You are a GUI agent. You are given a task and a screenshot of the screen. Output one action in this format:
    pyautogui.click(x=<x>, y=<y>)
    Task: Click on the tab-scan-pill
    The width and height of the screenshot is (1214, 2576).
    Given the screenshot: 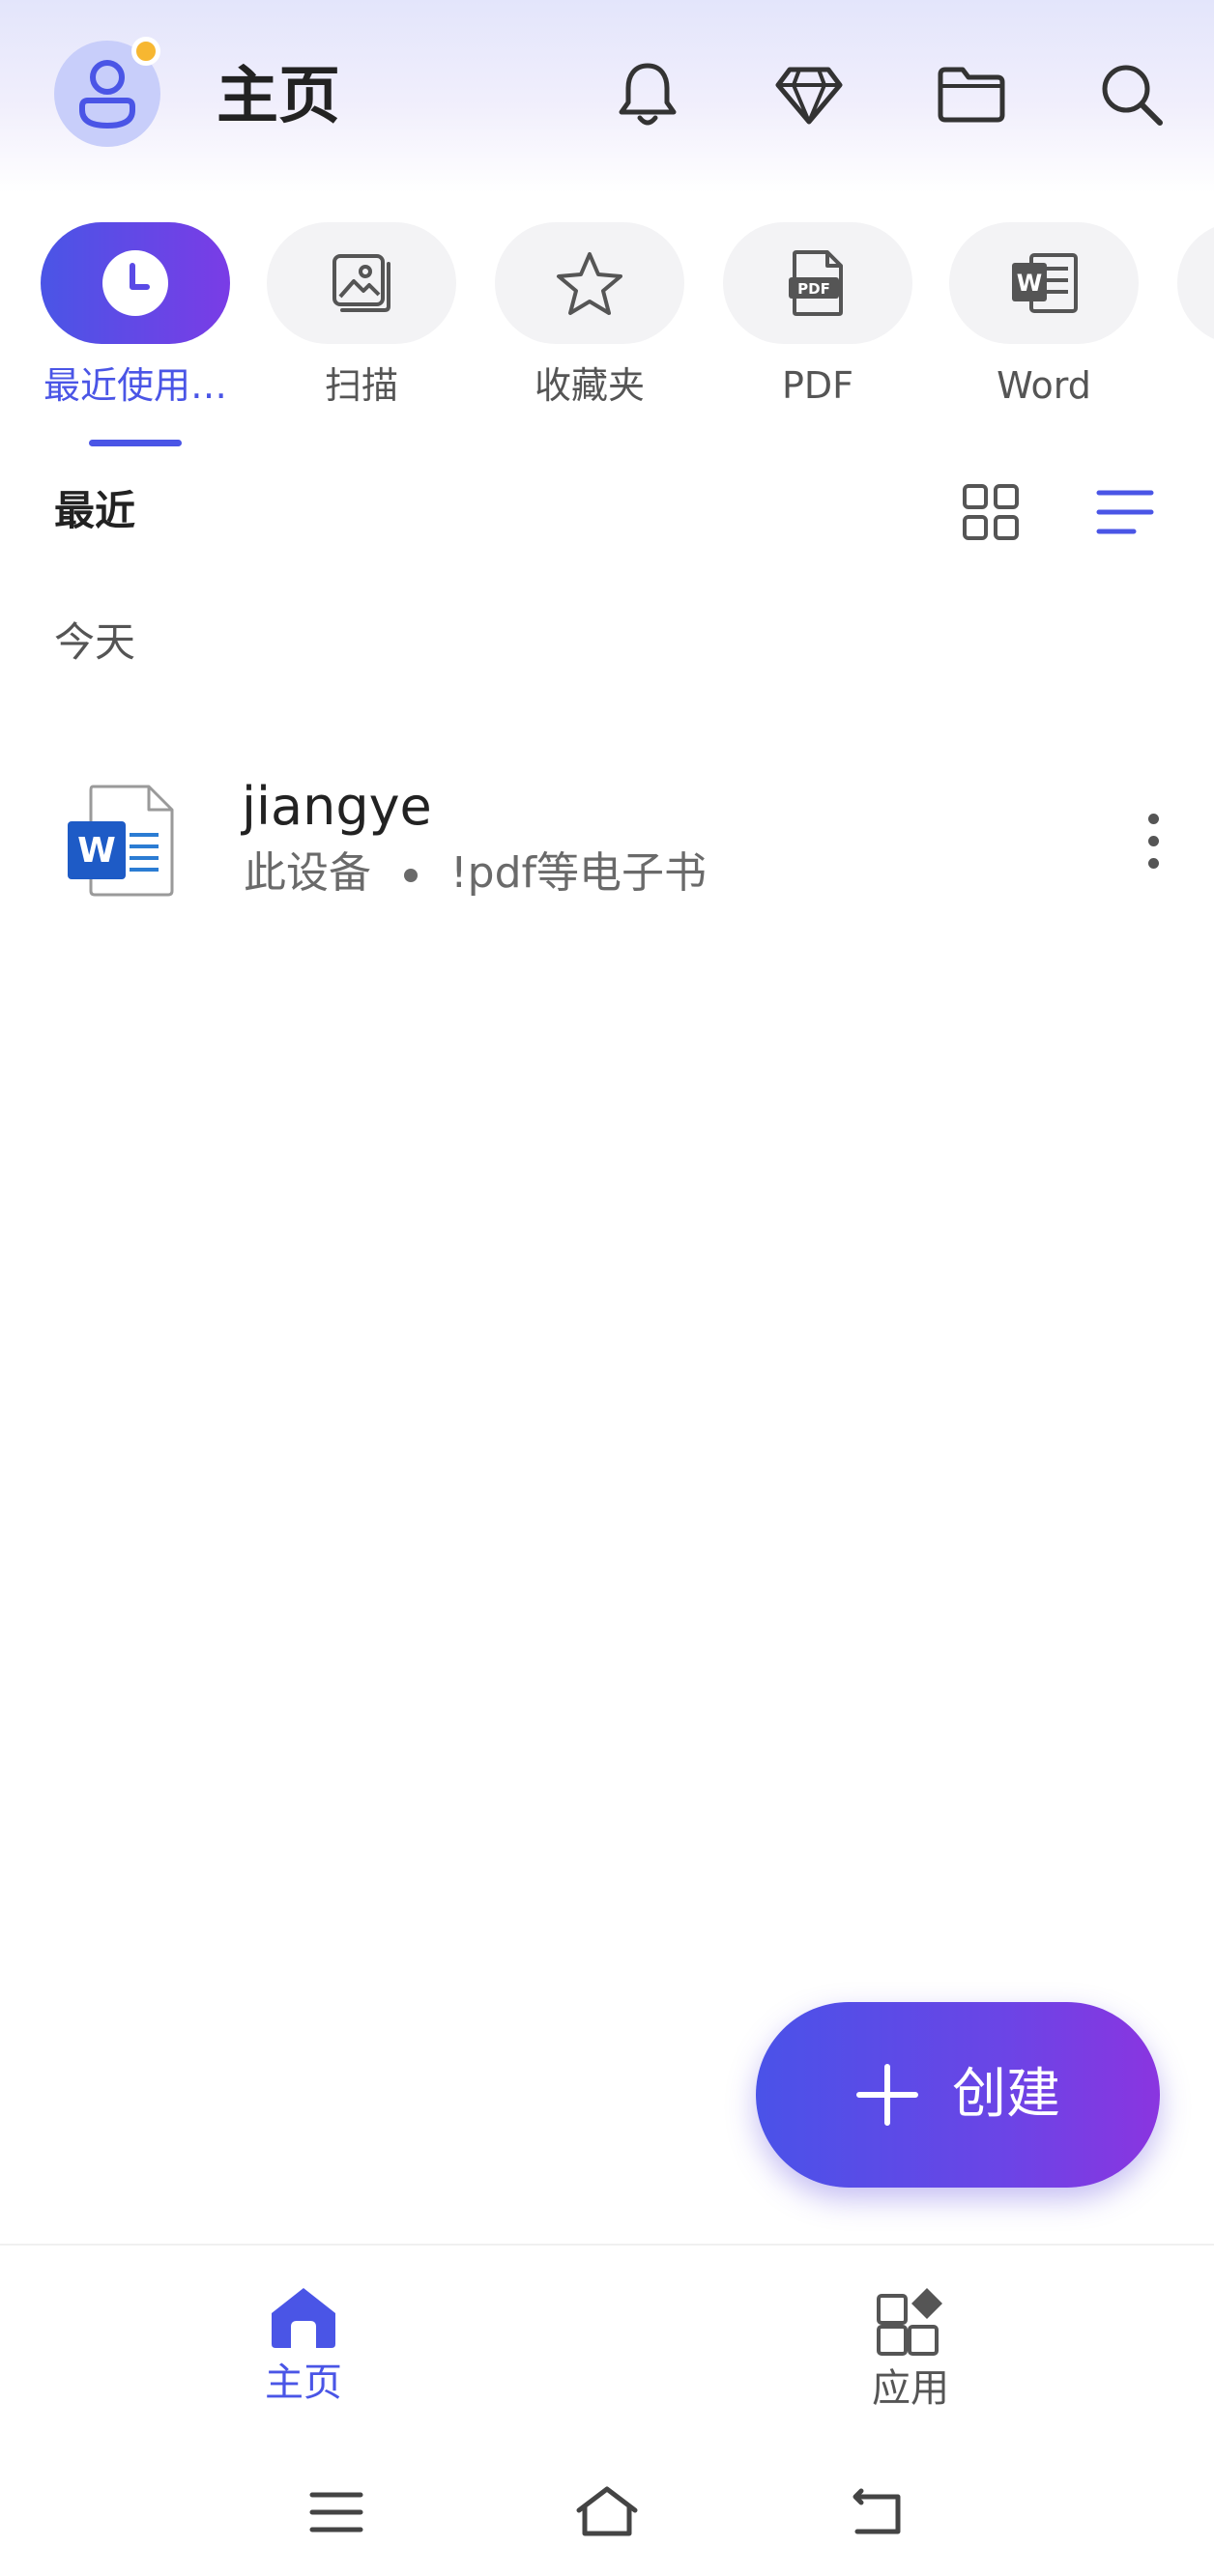 What is the action you would take?
    pyautogui.click(x=361, y=283)
    